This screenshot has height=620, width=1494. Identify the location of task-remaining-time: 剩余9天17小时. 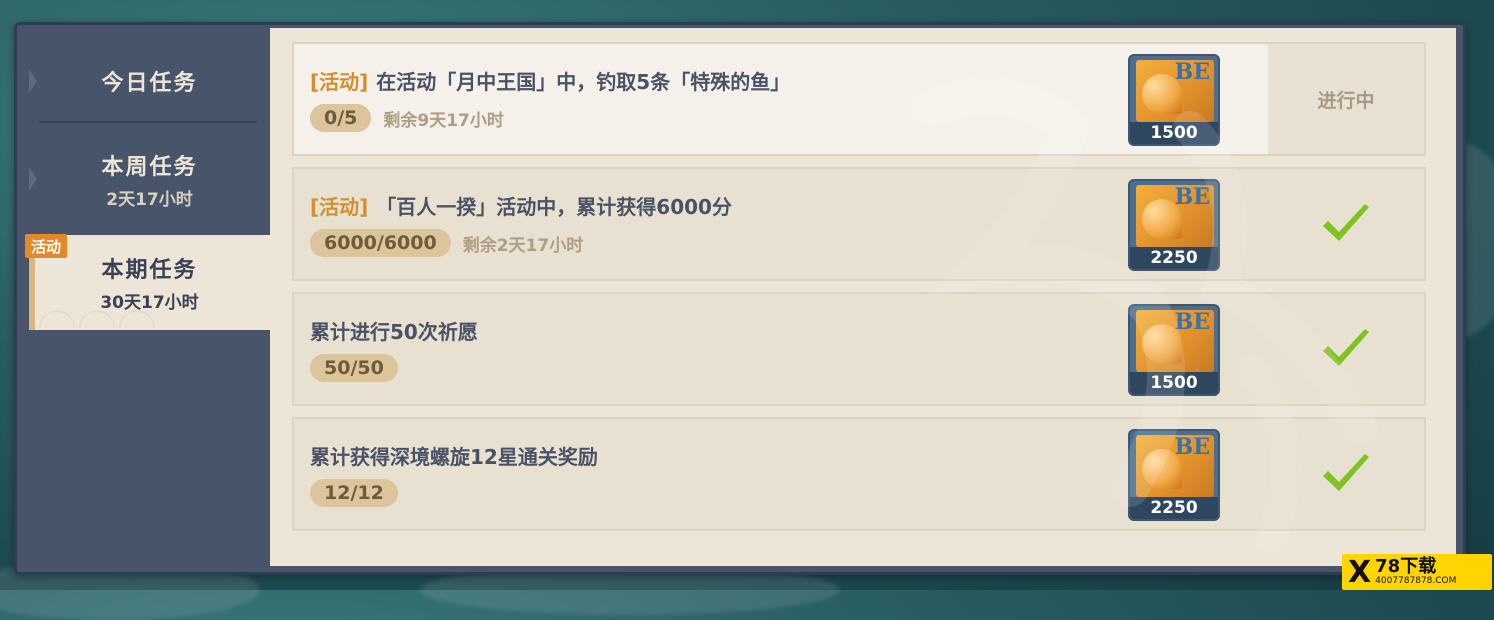
(443, 120).